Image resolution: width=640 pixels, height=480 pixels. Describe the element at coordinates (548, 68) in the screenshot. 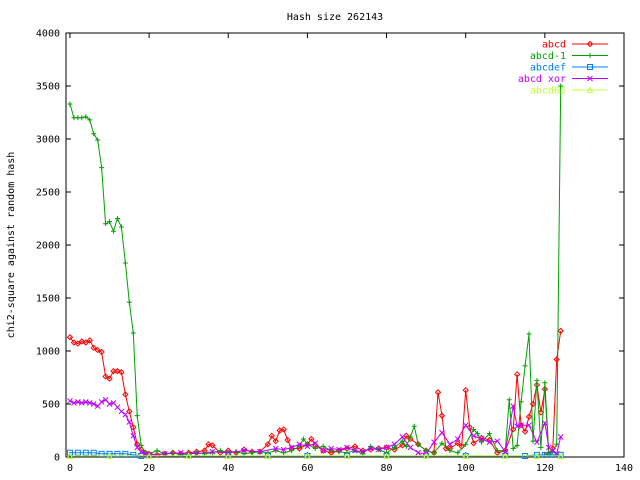

I see `legend-label: abcdef` at that location.